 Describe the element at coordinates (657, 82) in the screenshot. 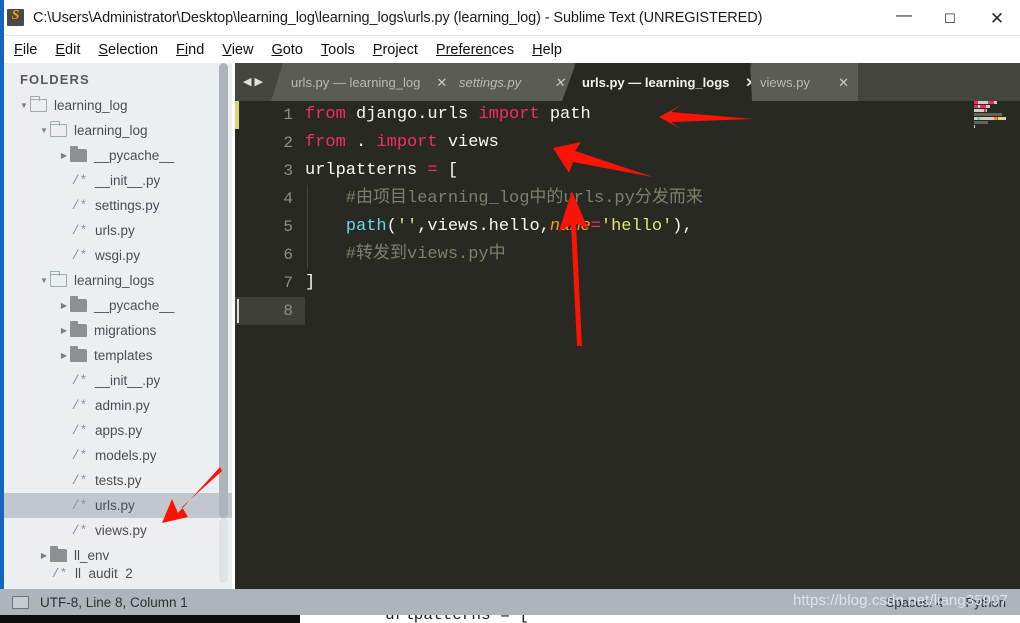

I see `tab-urls-py-learning-logs: urls.py — learning_logs ✕` at that location.